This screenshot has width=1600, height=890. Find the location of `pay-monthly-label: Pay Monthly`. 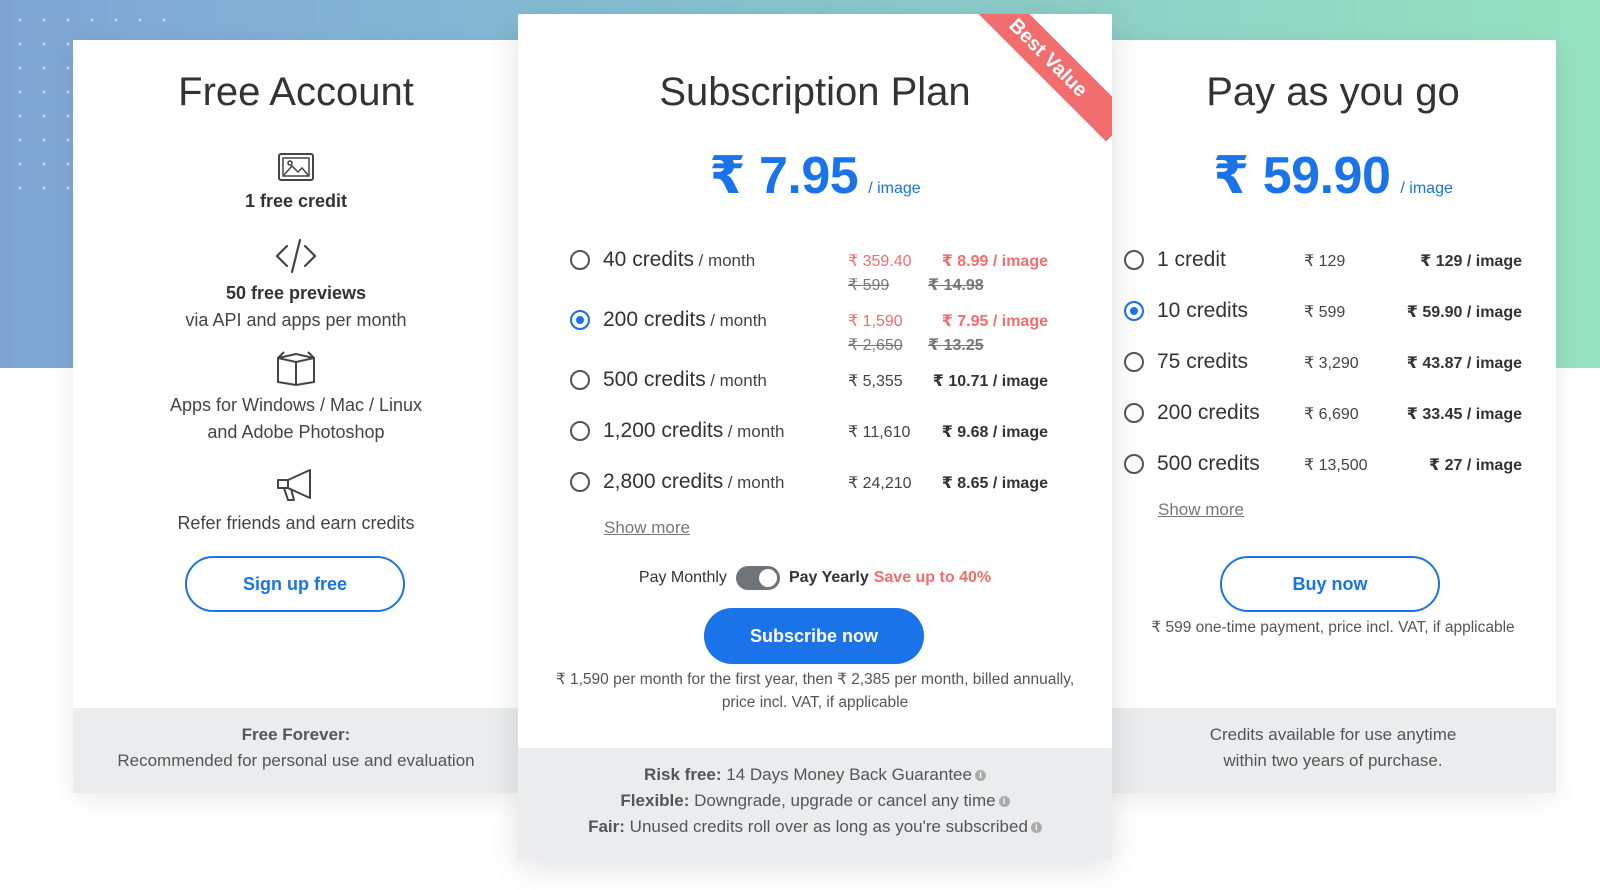

pay-monthly-label: Pay Monthly is located at coordinates (683, 578).